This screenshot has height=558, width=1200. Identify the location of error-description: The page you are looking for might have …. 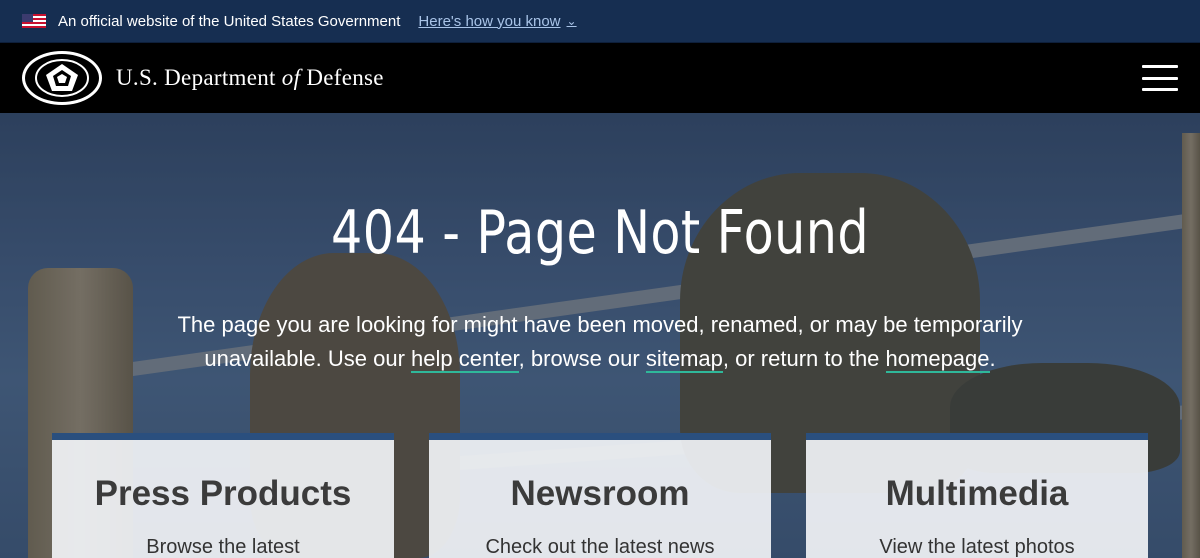
(600, 342).